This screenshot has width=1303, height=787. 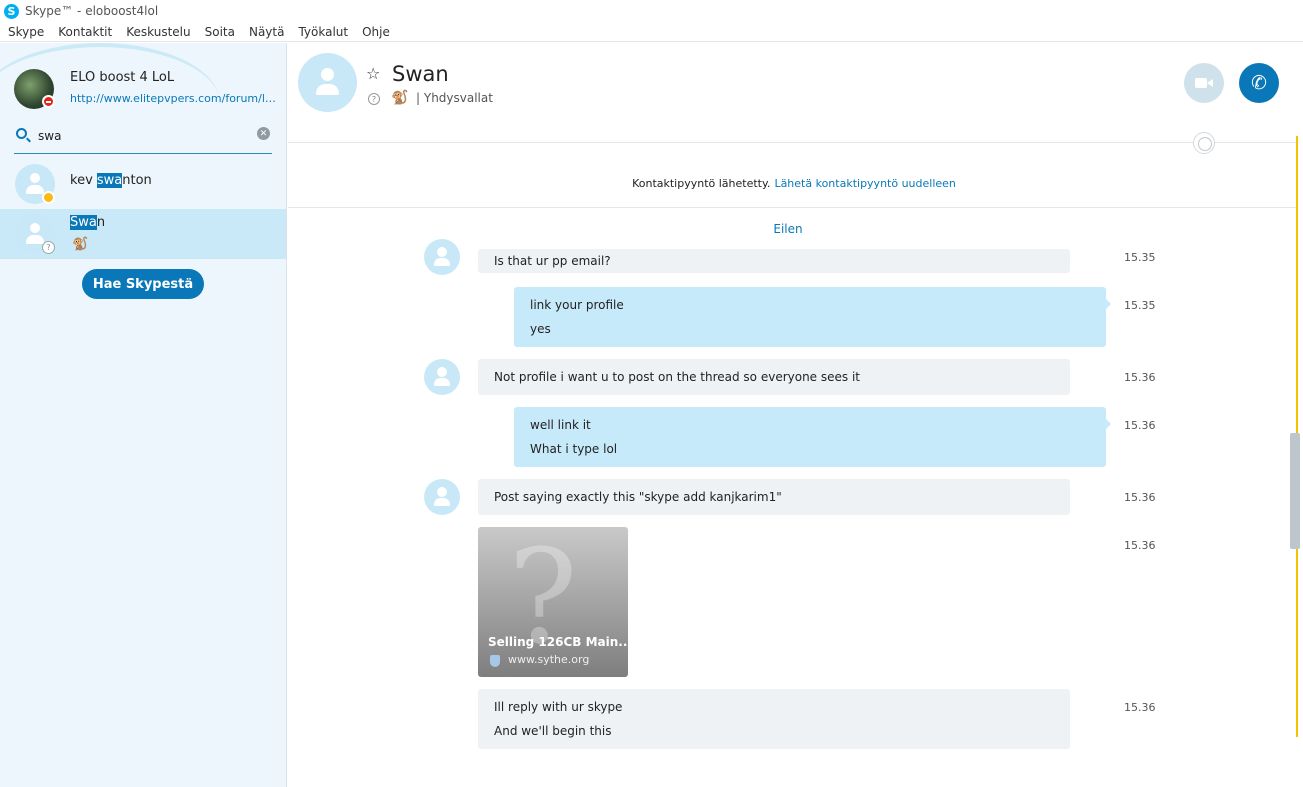 I want to click on shield-icon, so click(x=495, y=661).